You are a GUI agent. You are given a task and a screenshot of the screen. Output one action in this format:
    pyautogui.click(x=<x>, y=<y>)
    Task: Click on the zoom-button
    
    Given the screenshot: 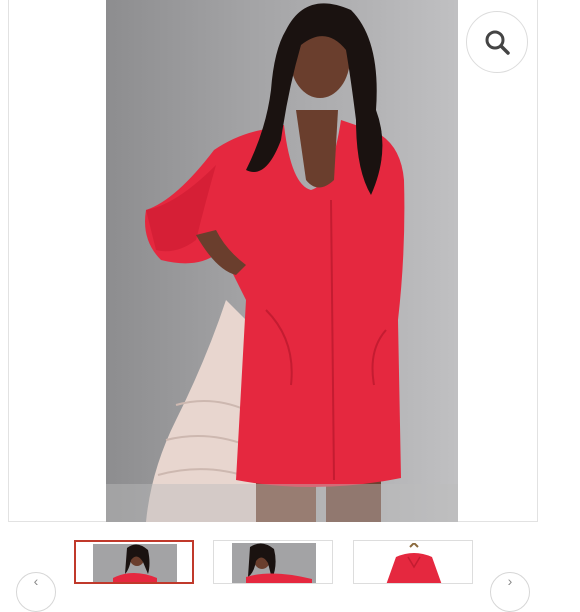 What is the action you would take?
    pyautogui.click(x=497, y=42)
    